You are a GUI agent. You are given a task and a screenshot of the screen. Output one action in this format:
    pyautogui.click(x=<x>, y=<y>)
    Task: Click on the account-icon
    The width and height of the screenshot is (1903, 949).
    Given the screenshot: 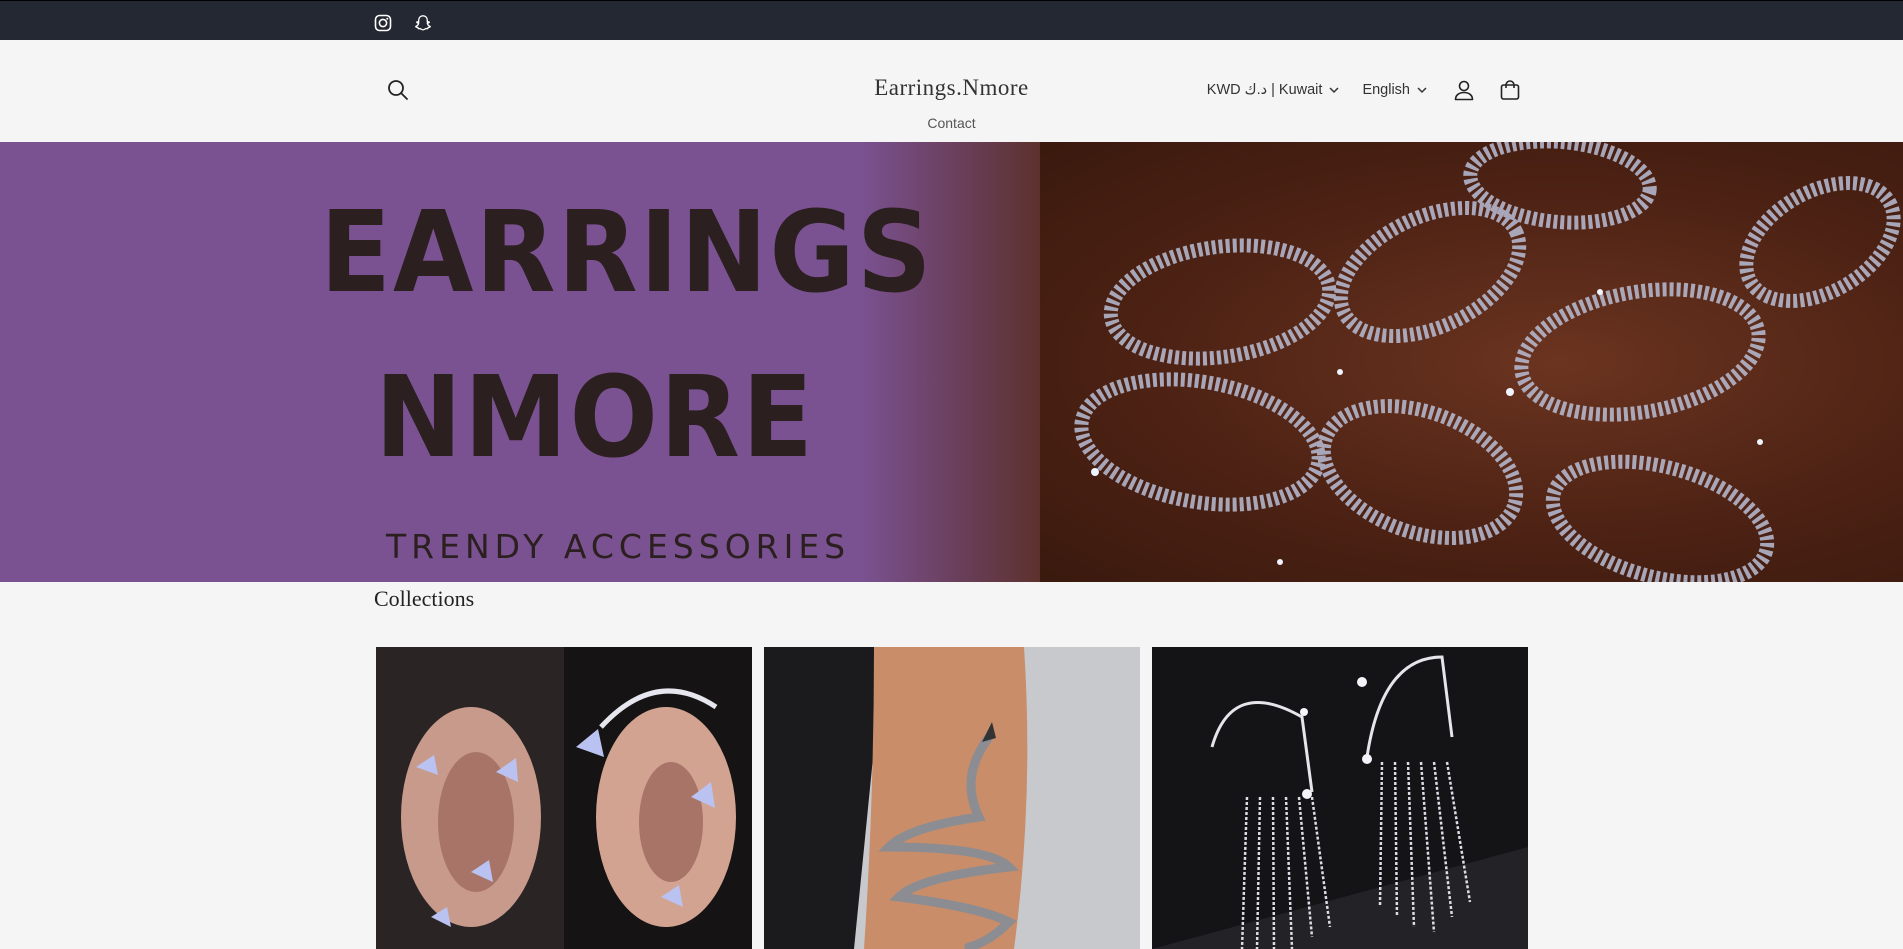 What is the action you would take?
    pyautogui.click(x=1464, y=90)
    